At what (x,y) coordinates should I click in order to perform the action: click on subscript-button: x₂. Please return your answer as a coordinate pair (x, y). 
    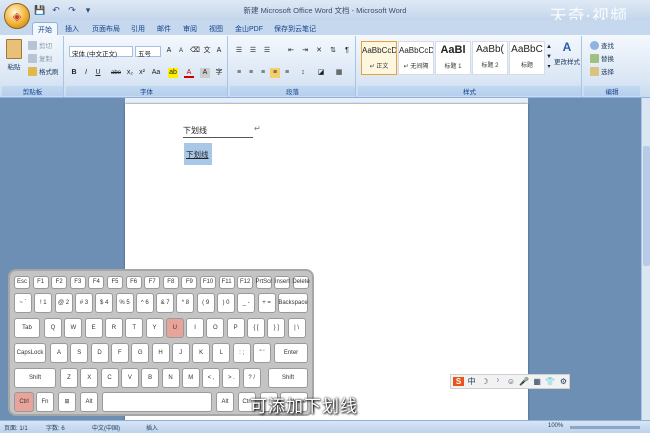
    Looking at the image, I should click on (130, 73).